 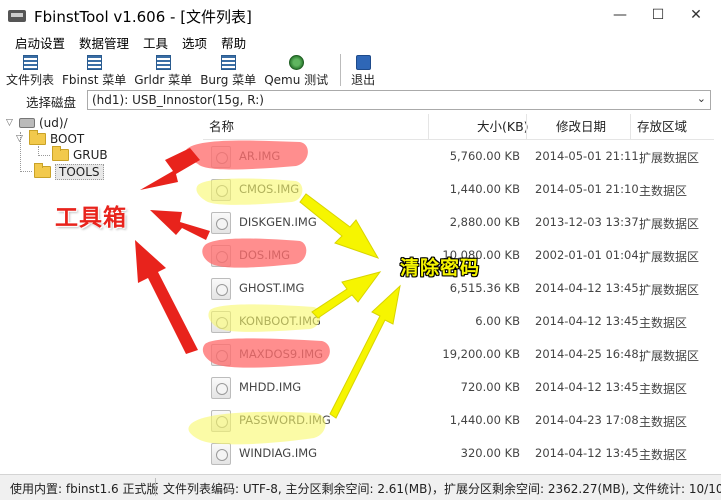 I want to click on disk-select: (hd1): USB_Innostor(15g, R:) ⌄, so click(x=399, y=100).